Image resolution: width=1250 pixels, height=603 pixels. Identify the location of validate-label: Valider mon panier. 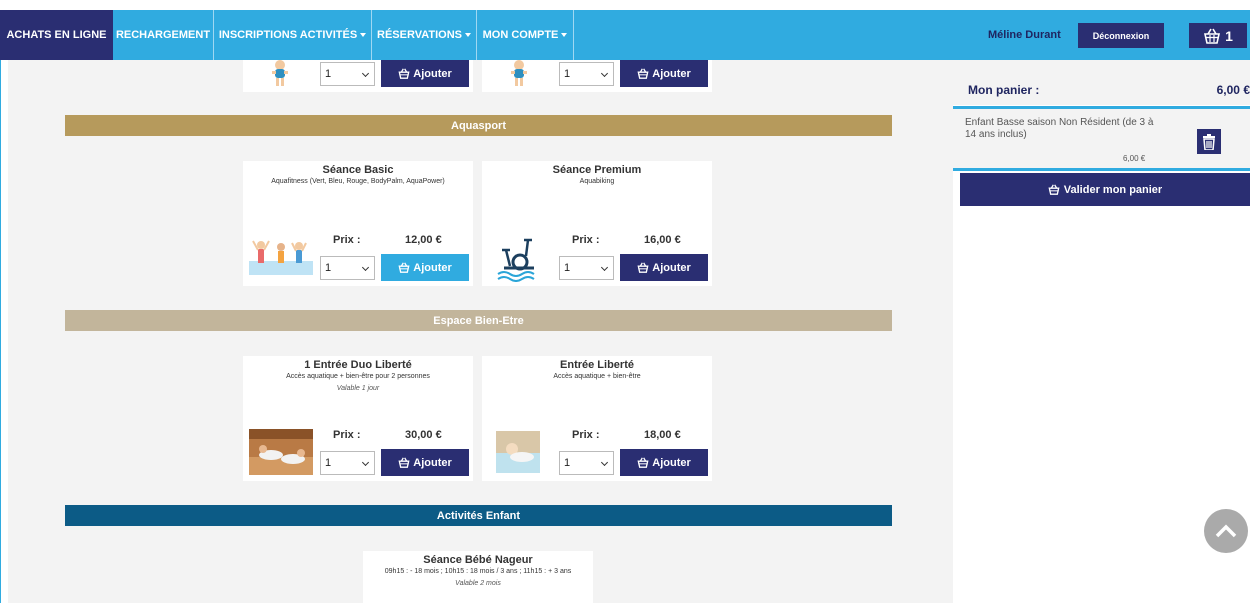
(1113, 189).